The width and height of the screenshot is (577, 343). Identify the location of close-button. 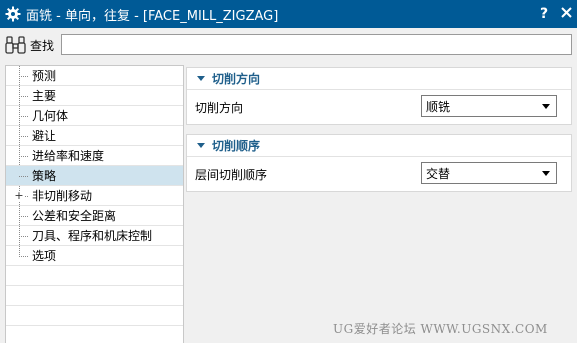
(566, 14).